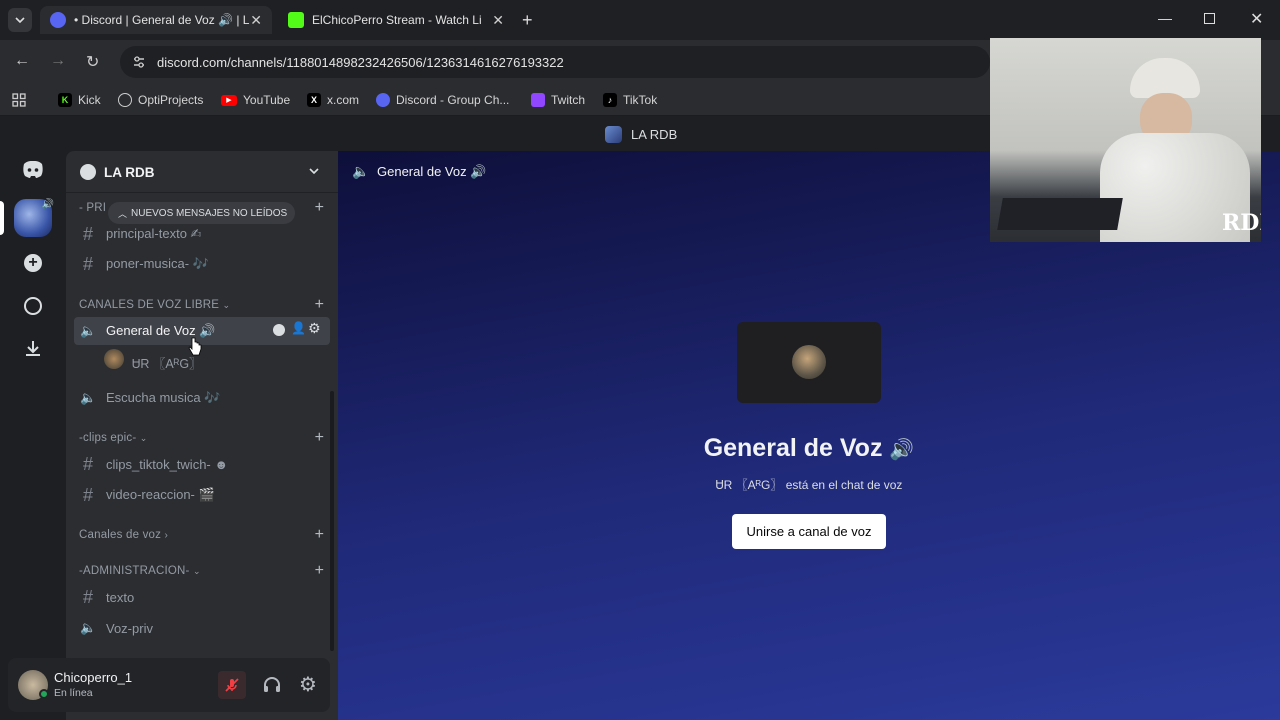 Image resolution: width=1280 pixels, height=720 pixels. What do you see at coordinates (140, 571) in the screenshot?
I see `category-administracion: -ADMINISTRACION- ⌄` at bounding box center [140, 571].